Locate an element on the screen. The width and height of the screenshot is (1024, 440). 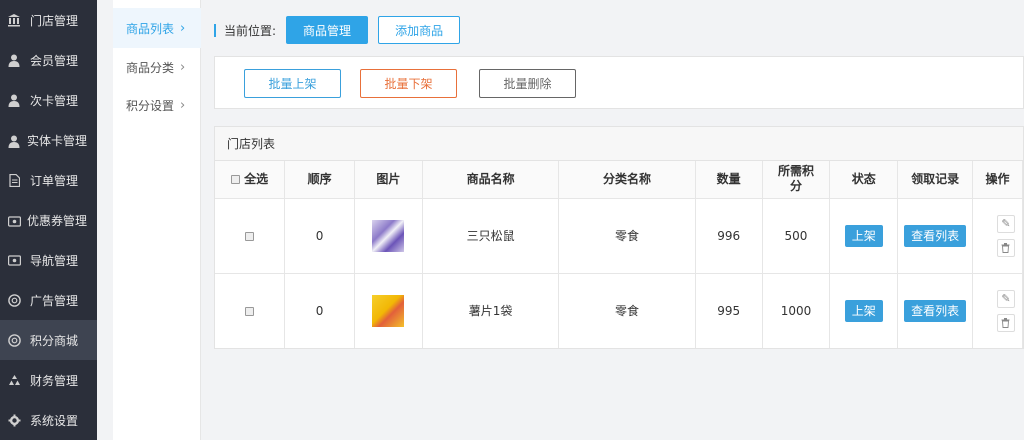
row-points: 1000 is located at coordinates (796, 310).